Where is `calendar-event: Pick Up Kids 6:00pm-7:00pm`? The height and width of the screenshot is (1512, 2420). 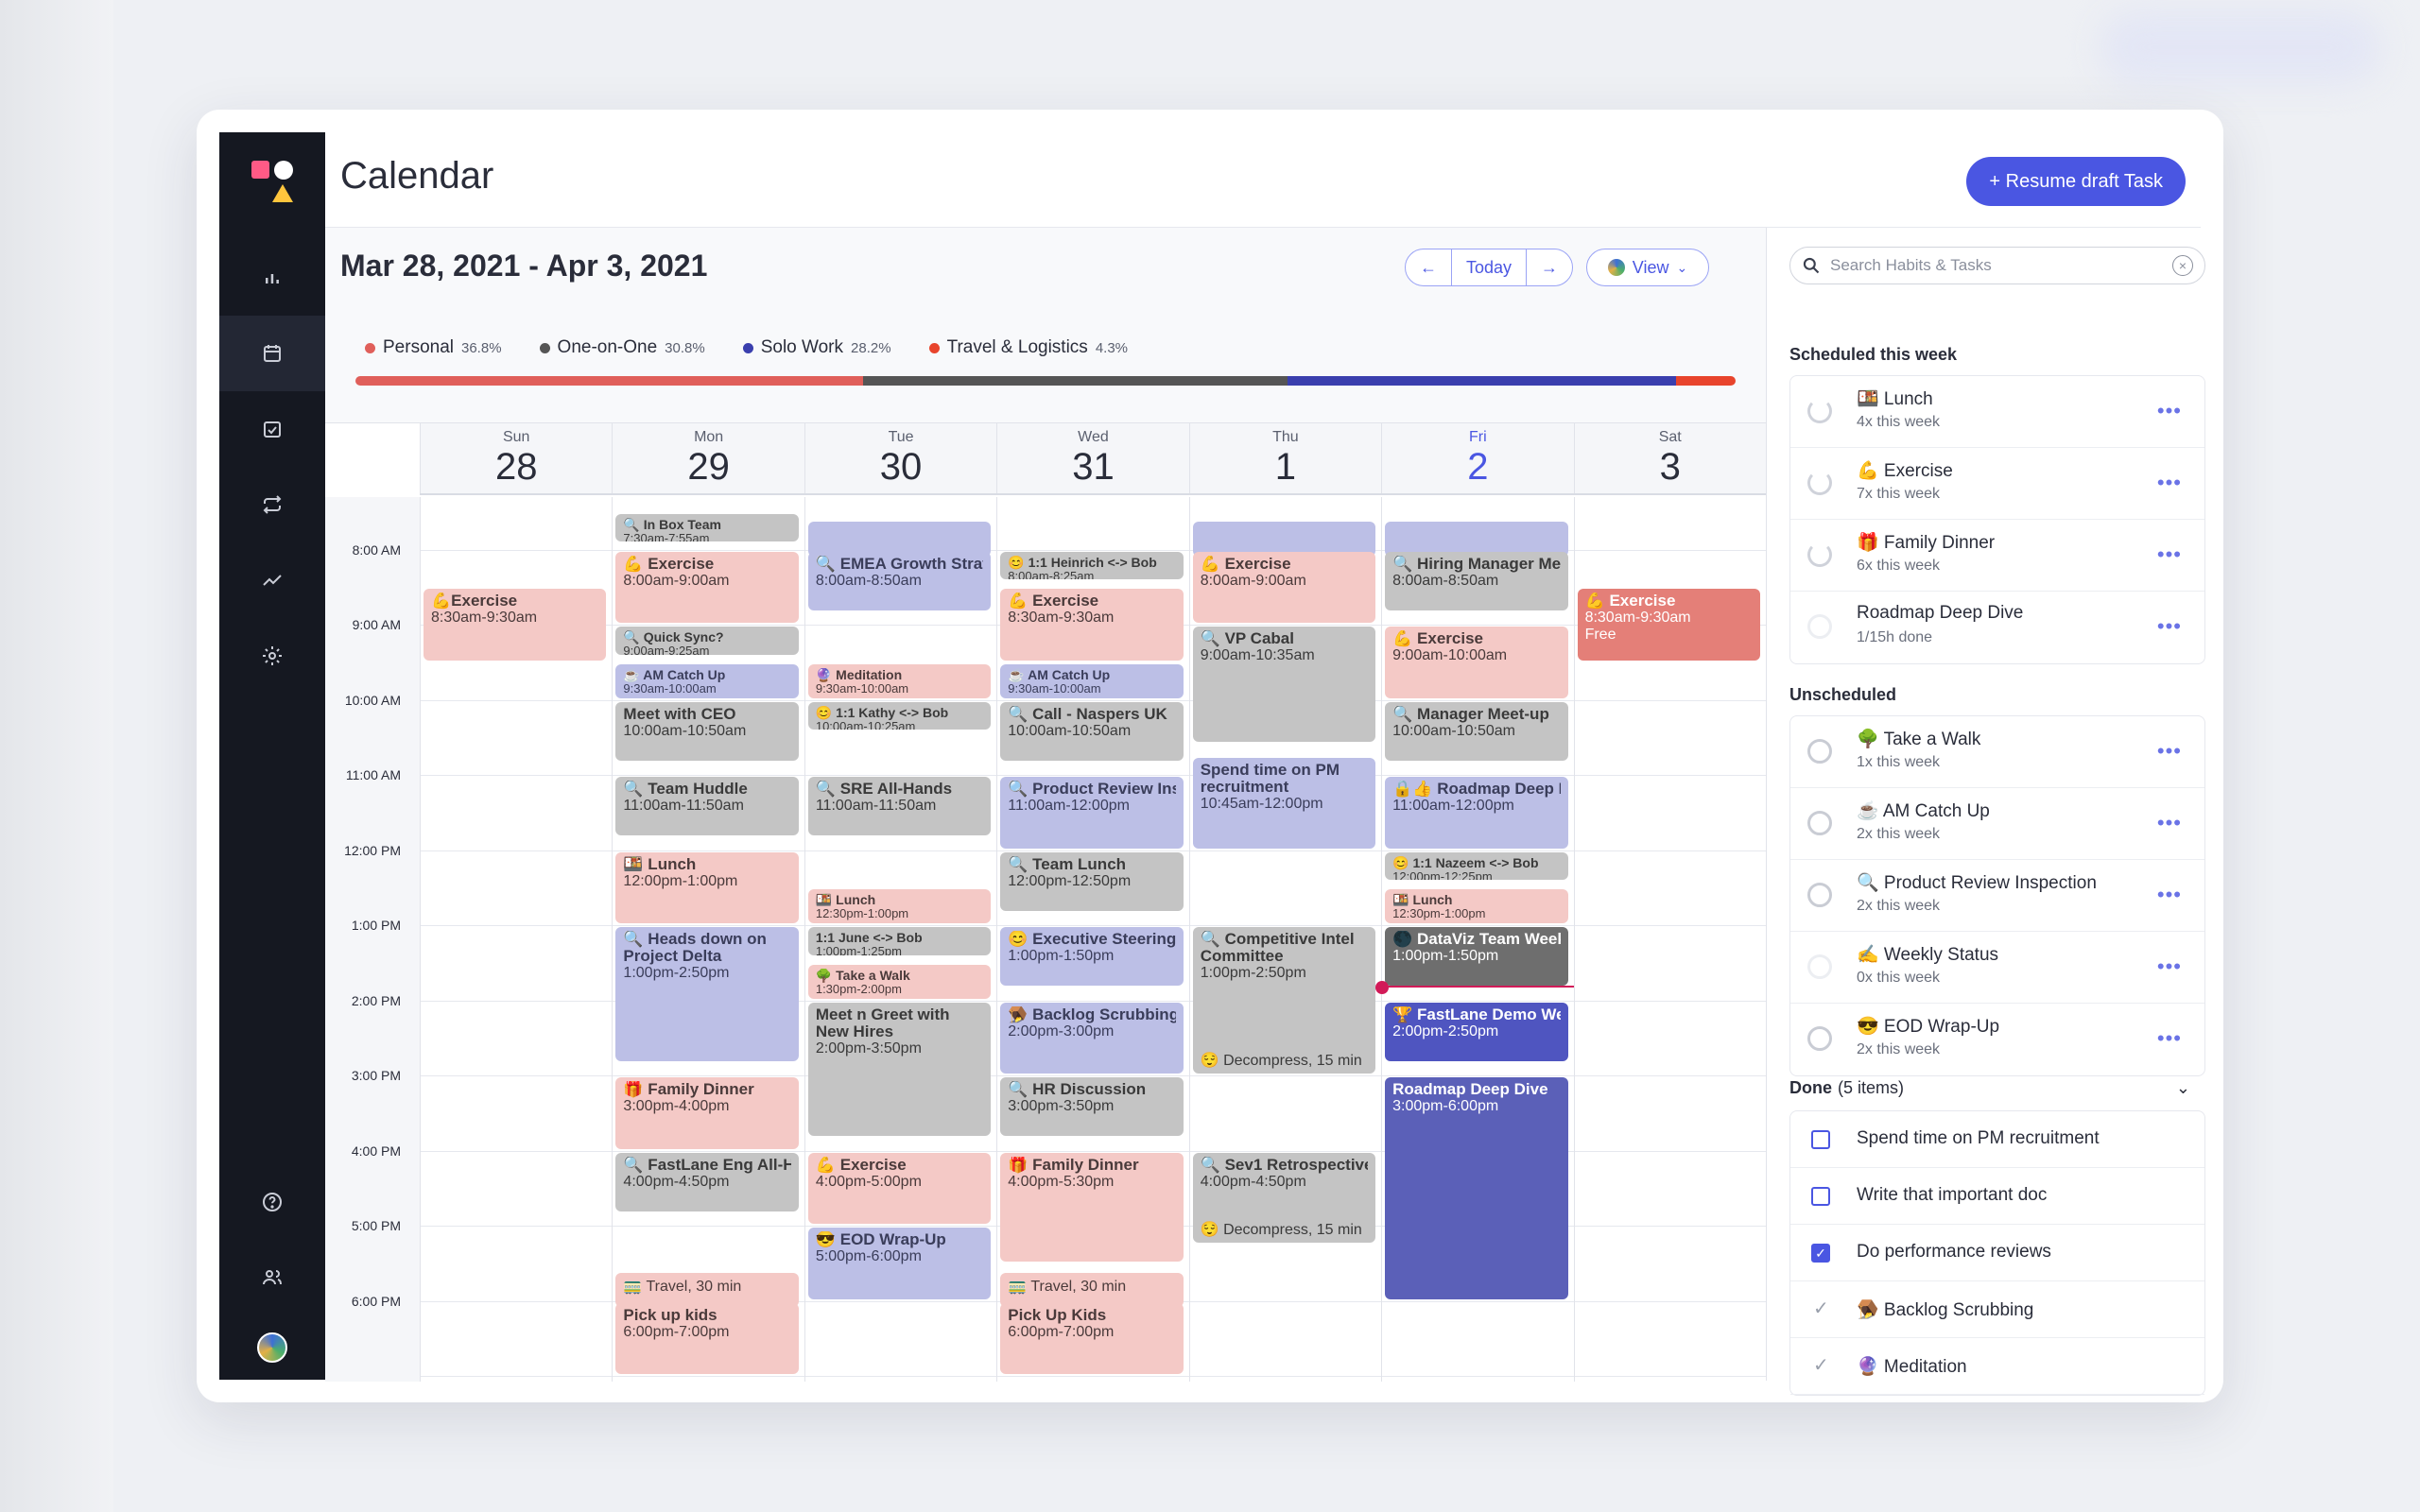 calendar-event: Pick Up Kids 6:00pm-7:00pm is located at coordinates (1092, 1338).